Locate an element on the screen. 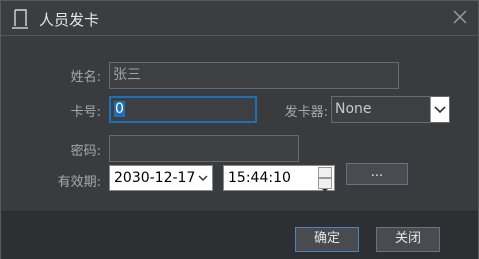 This screenshot has width=479, height=259. name-field: 张三 is located at coordinates (254, 75).